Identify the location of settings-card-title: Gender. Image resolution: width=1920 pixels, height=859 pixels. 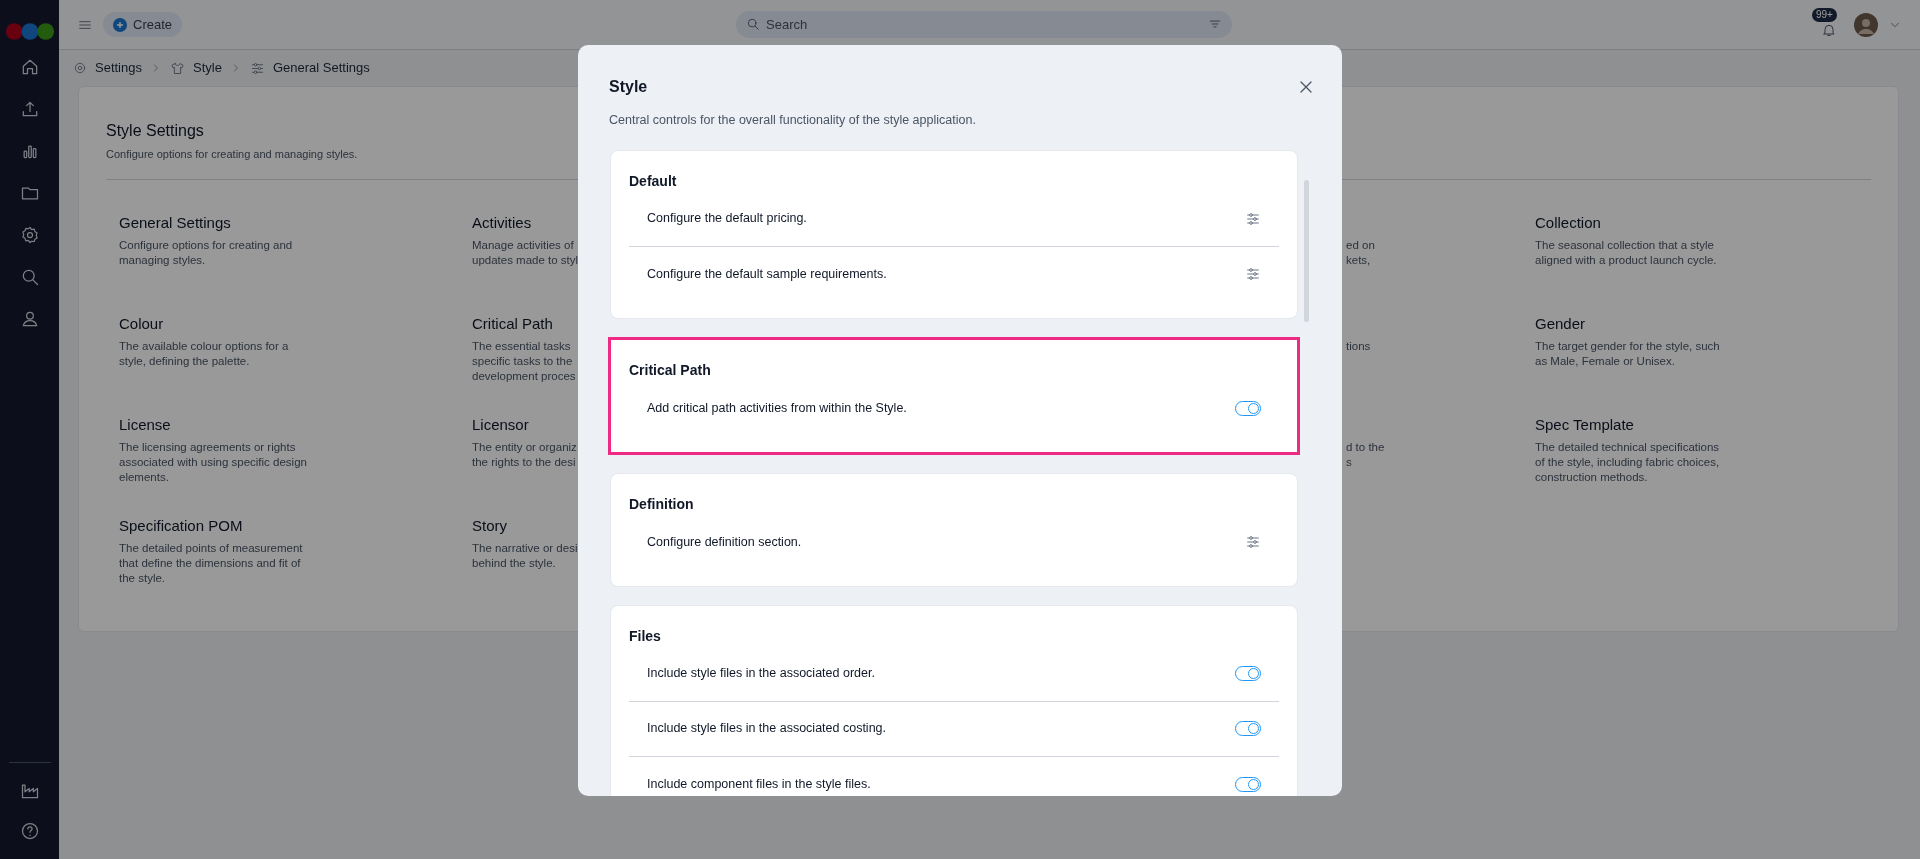
(1560, 323).